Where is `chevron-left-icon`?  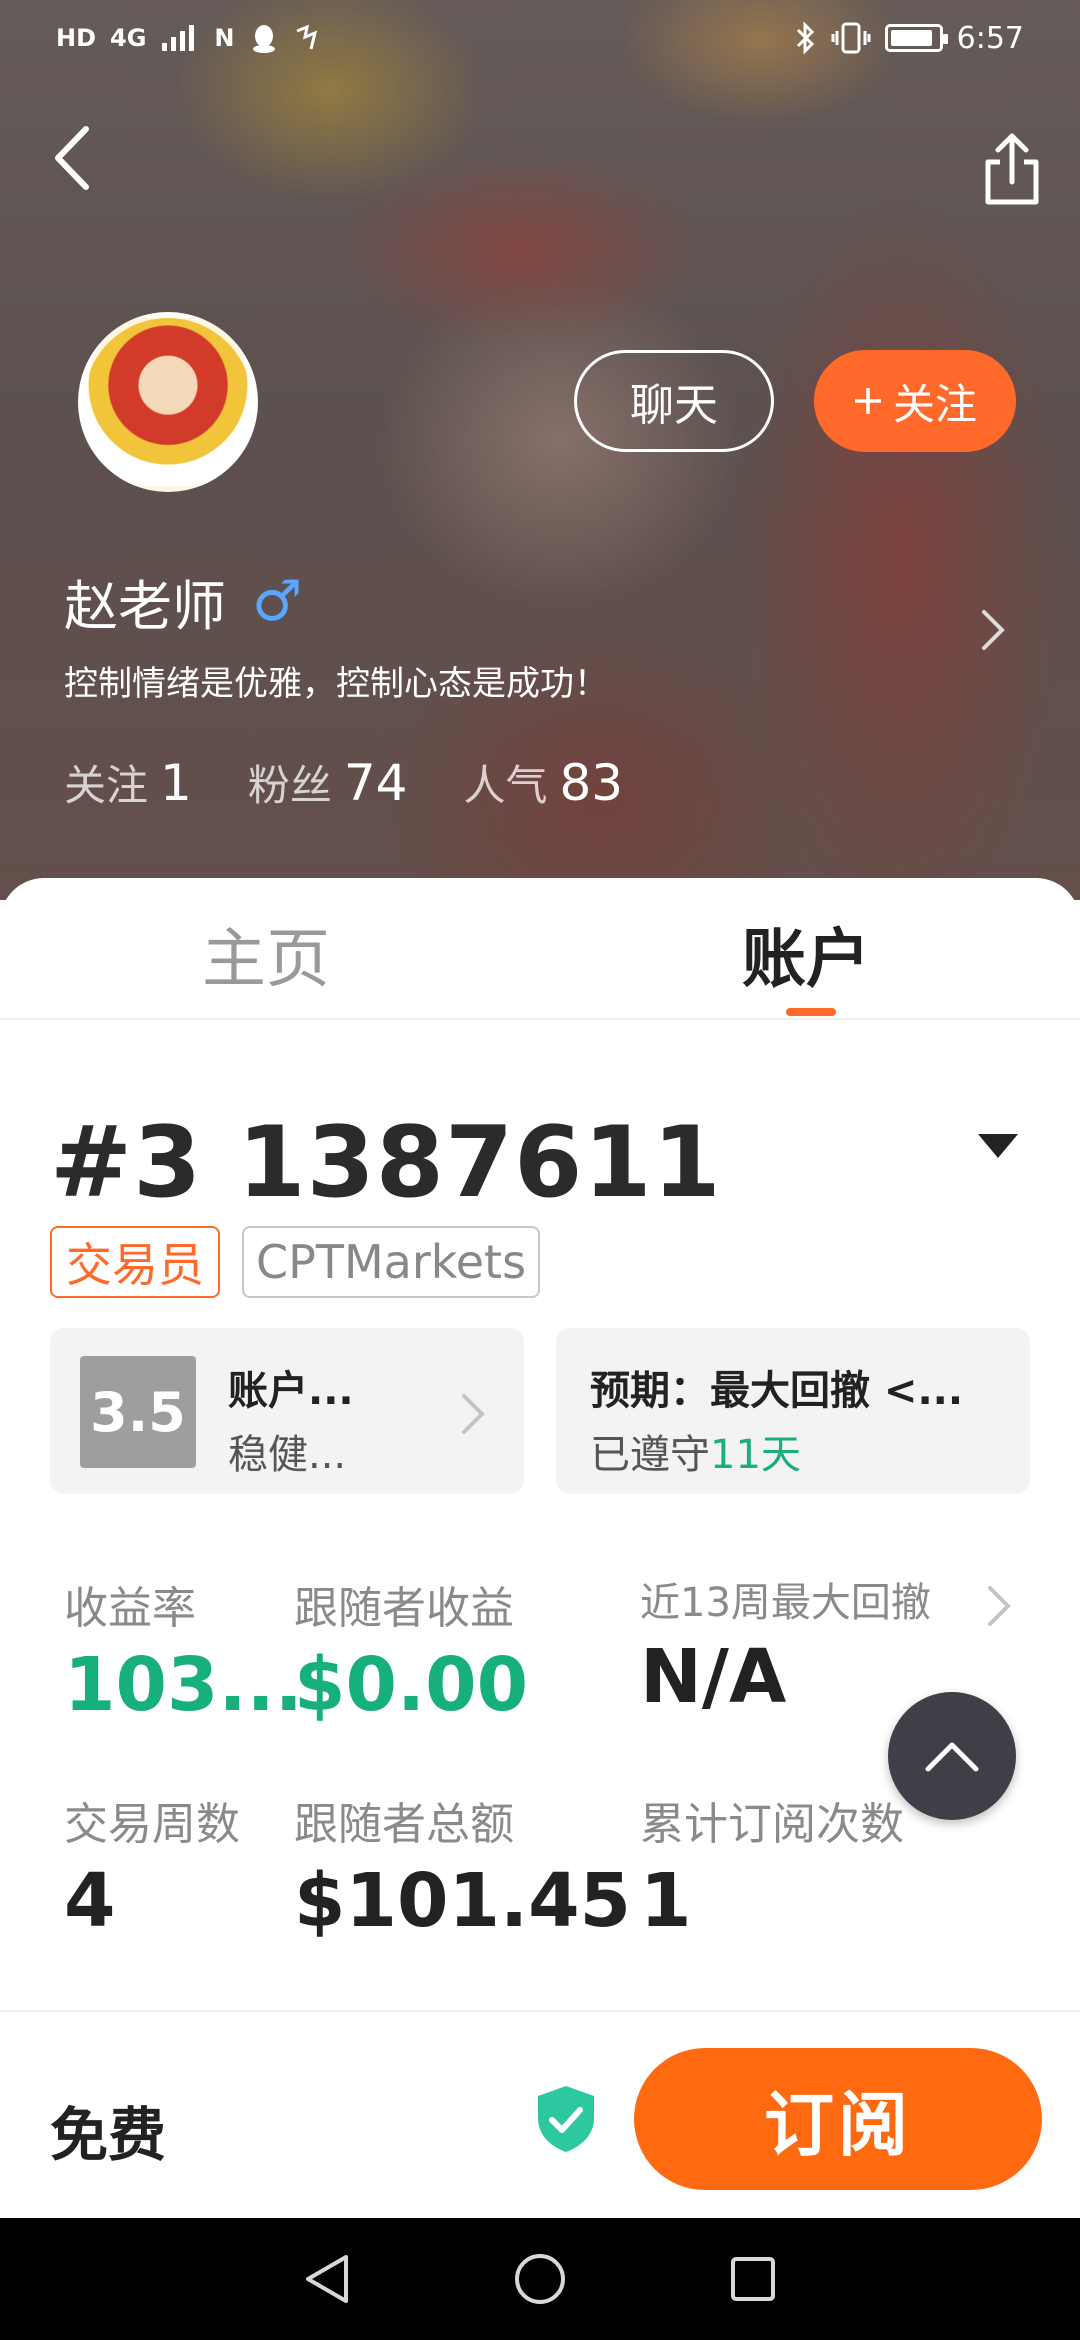 chevron-left-icon is located at coordinates (72, 158).